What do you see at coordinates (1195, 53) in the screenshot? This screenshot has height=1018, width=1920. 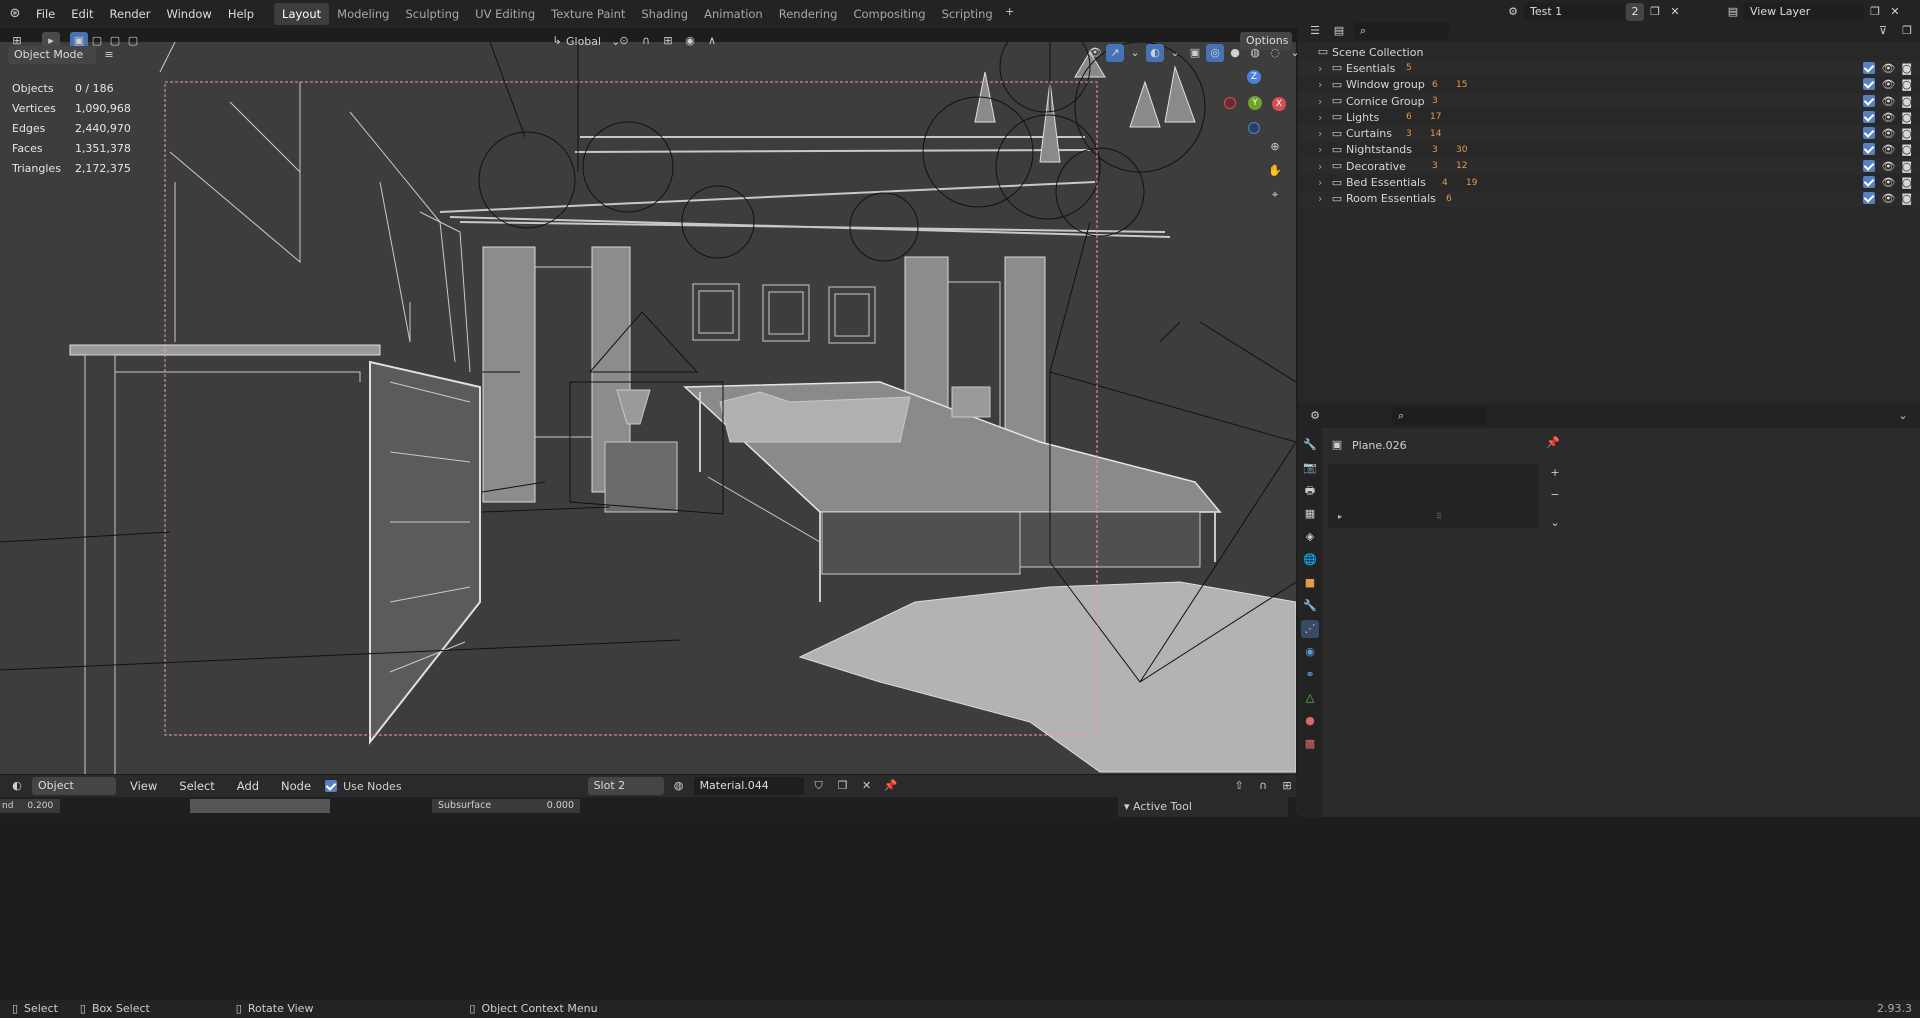 I see `xray-icon: ▣` at bounding box center [1195, 53].